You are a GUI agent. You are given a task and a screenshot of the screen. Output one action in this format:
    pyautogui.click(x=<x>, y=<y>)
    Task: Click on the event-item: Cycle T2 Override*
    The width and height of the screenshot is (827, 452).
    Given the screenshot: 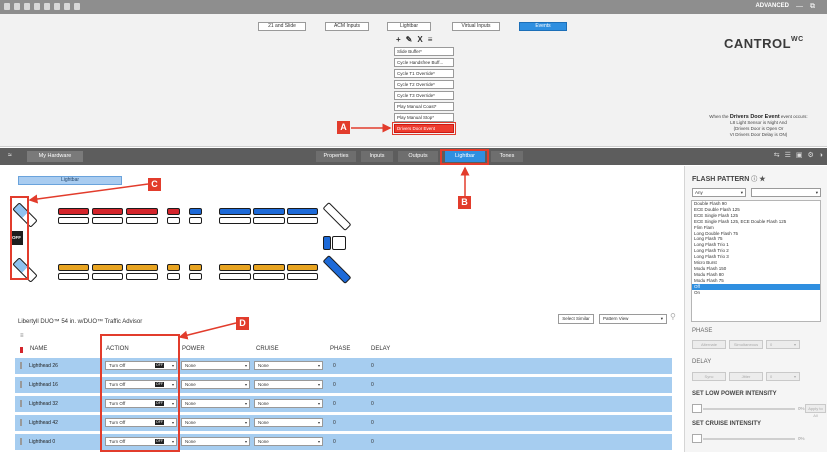 What is the action you would take?
    pyautogui.click(x=424, y=84)
    